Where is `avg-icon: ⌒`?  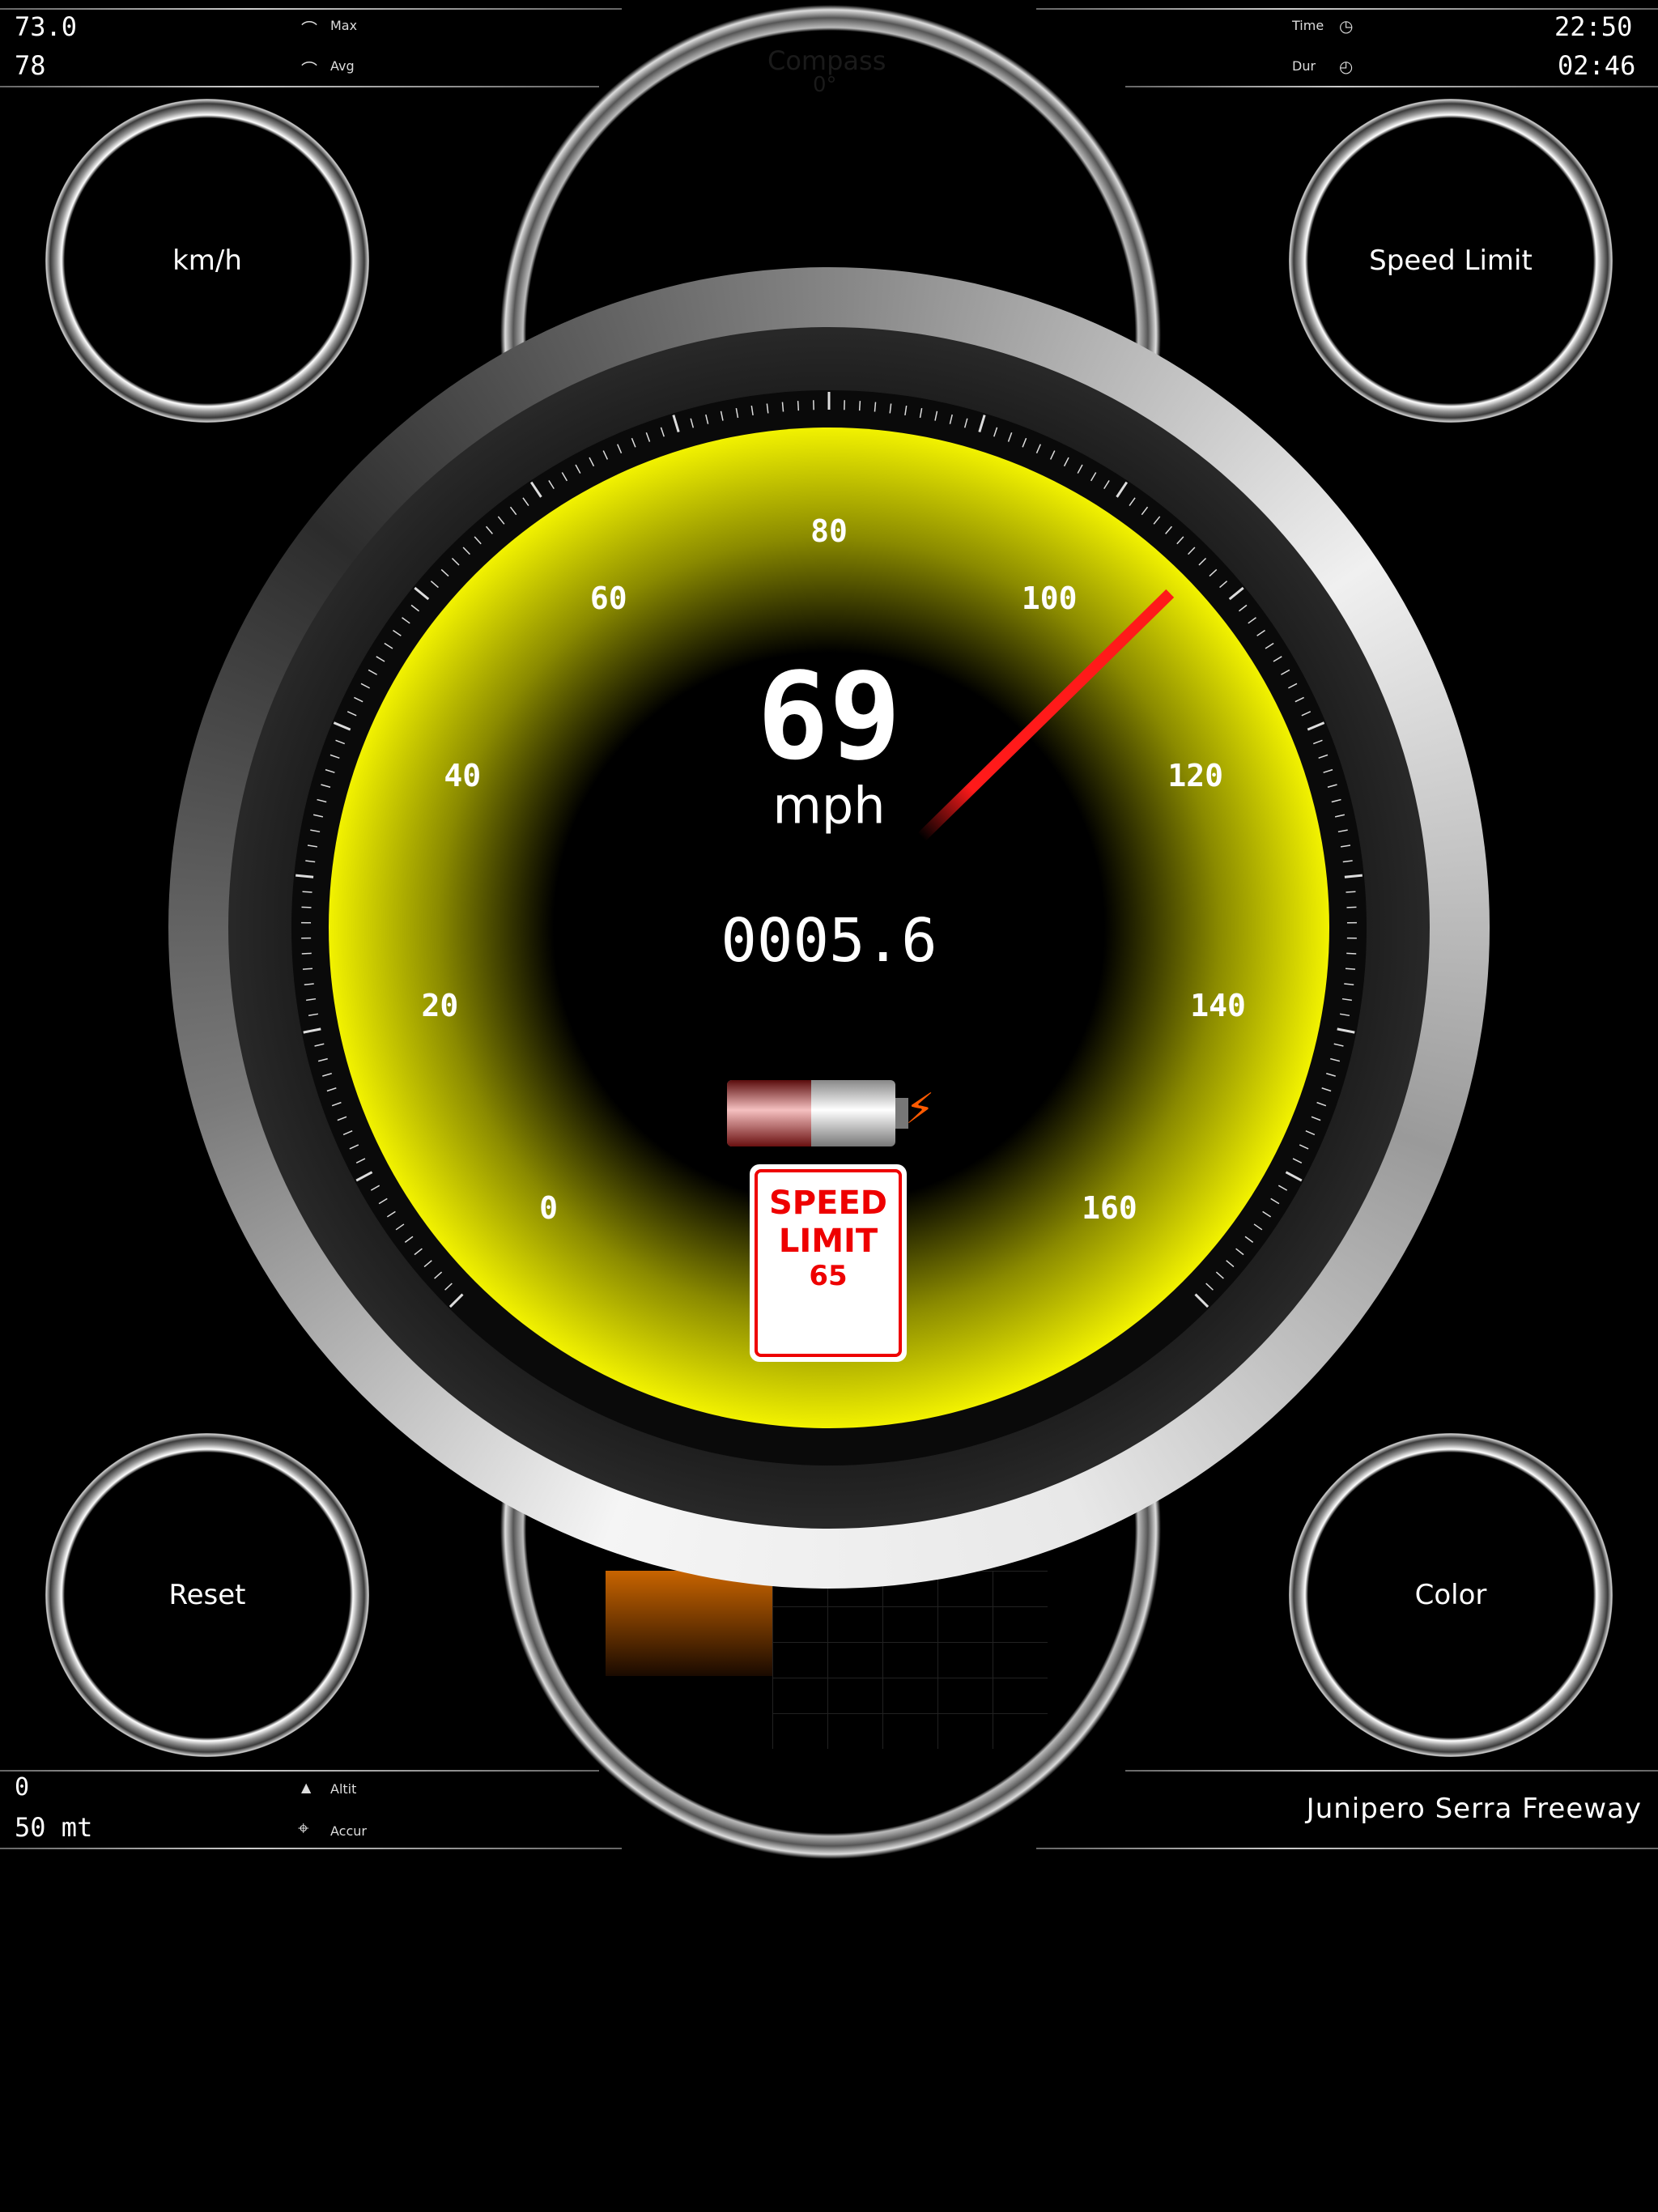
avg-icon: ⌒ is located at coordinates (309, 70).